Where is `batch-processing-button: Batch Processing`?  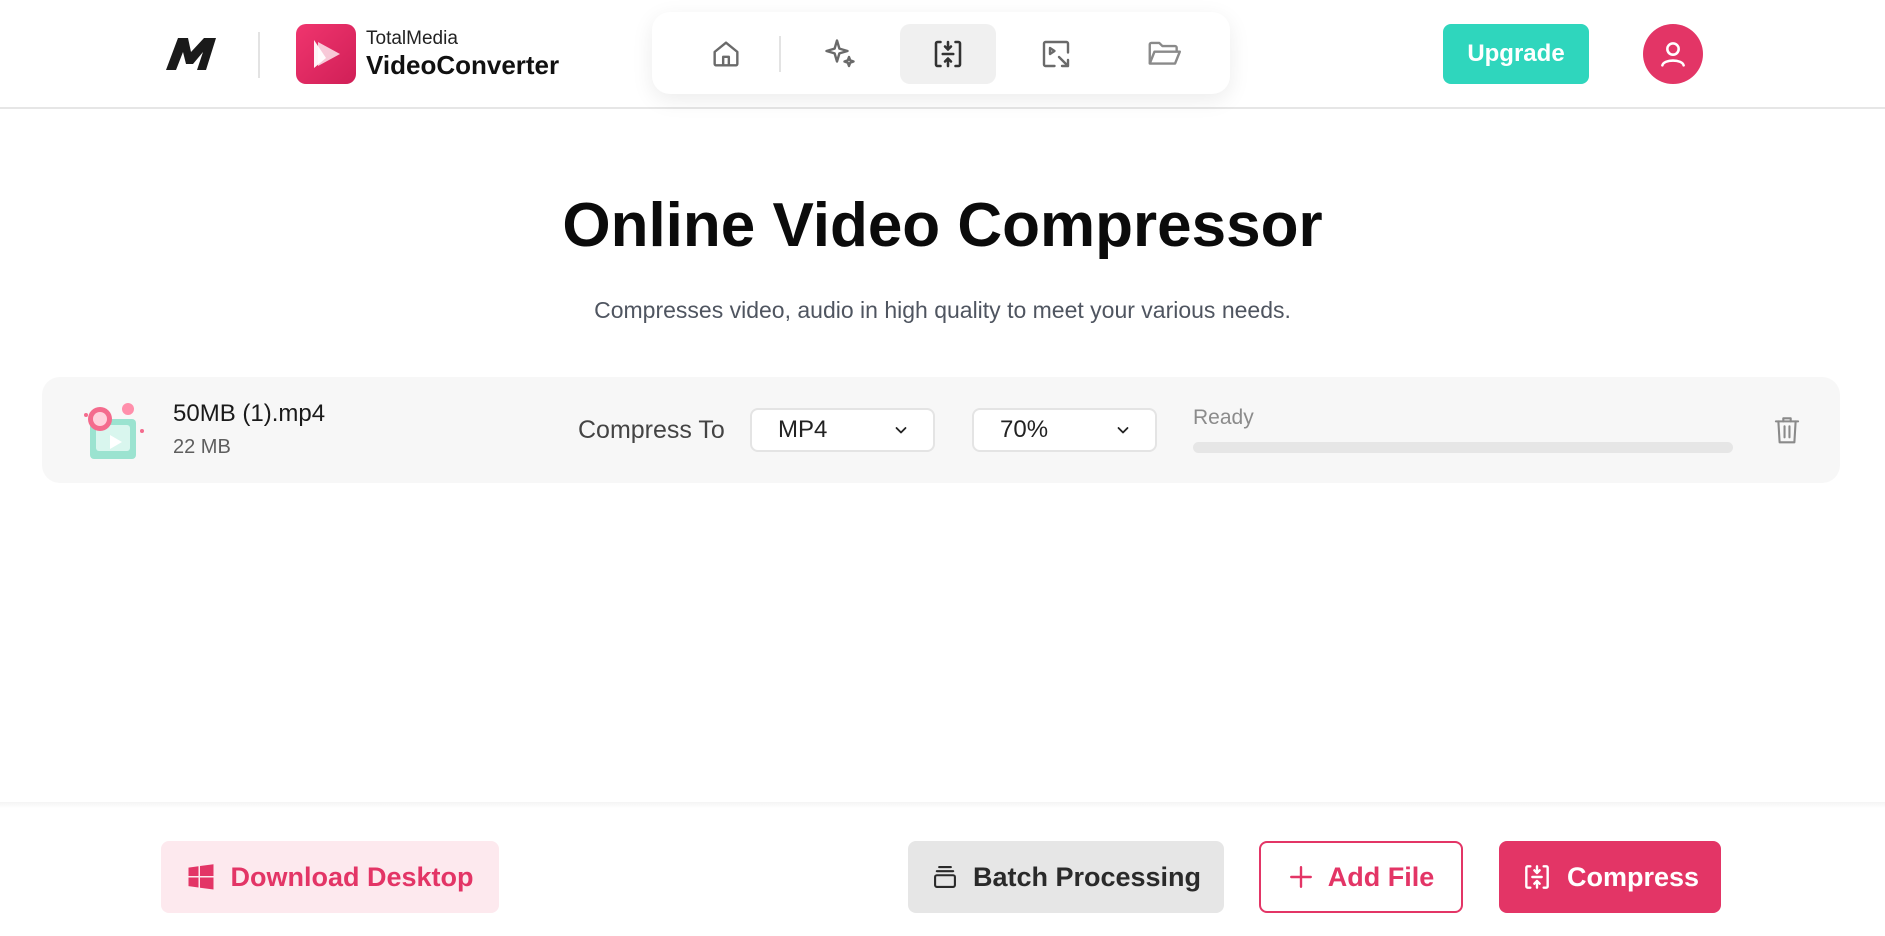 batch-processing-button: Batch Processing is located at coordinates (1066, 877).